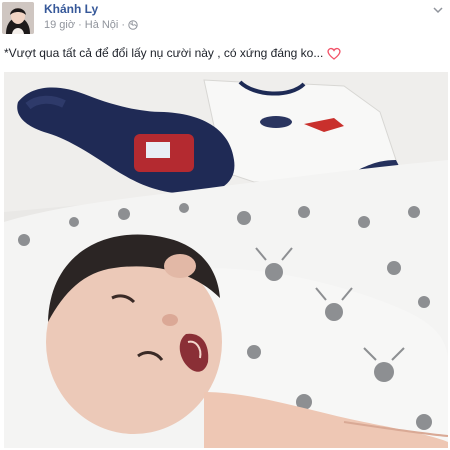 The width and height of the screenshot is (450, 450). I want to click on chevron-down-icon, so click(438, 10).